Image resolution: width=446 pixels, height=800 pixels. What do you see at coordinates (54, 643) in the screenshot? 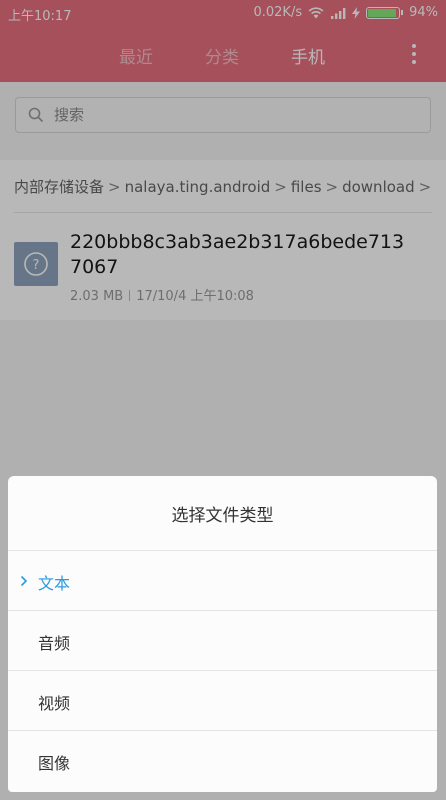
I see `option-label: 音频` at bounding box center [54, 643].